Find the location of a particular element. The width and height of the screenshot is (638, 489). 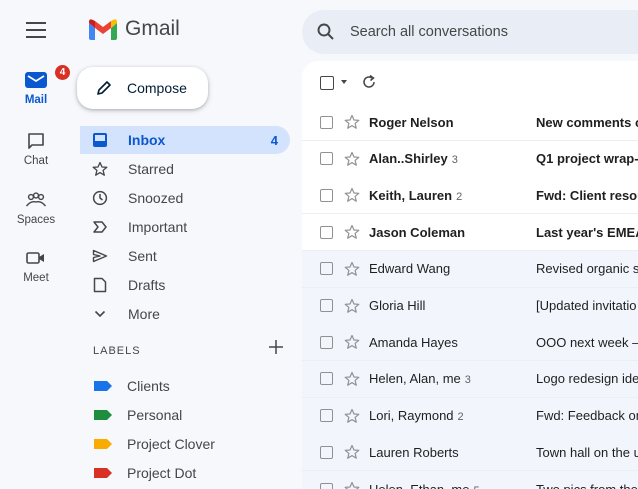

label-text: Project Clover is located at coordinates (171, 444).